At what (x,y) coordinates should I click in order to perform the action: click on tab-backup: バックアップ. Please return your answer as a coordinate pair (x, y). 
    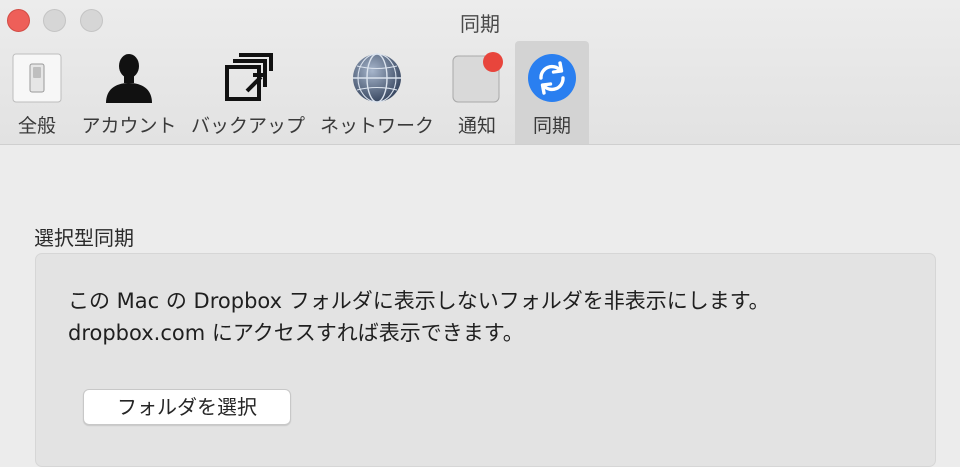
    Looking at the image, I should click on (248, 92).